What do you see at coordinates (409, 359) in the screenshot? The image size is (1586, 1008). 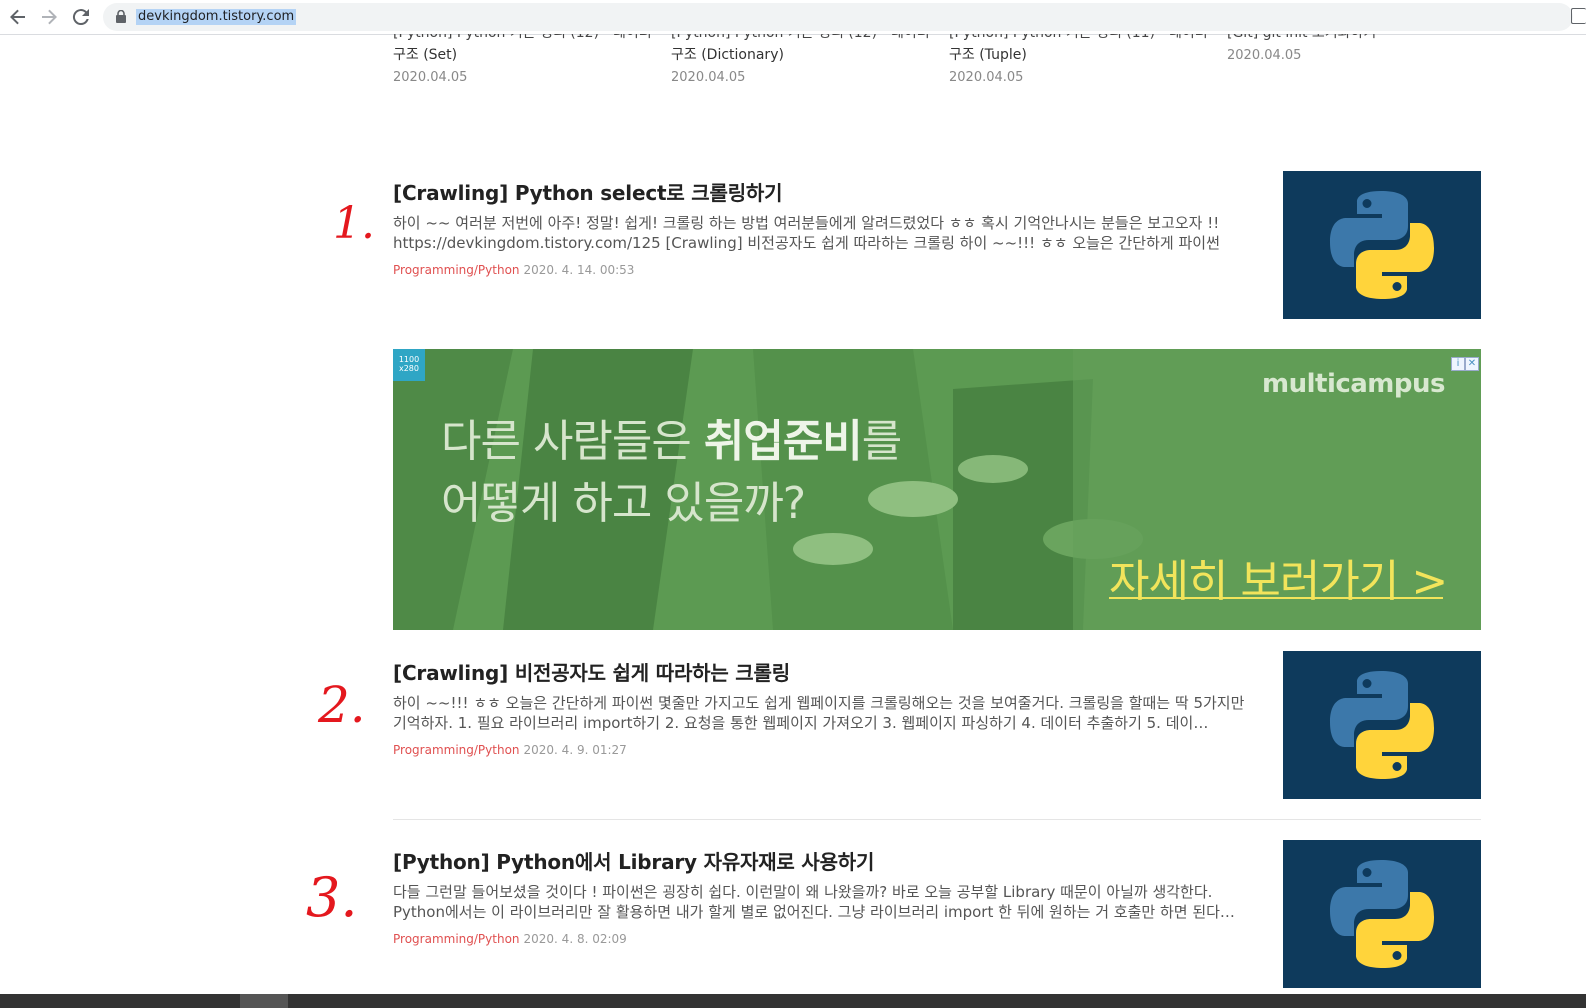 I see `ad-size-width: 1100` at bounding box center [409, 359].